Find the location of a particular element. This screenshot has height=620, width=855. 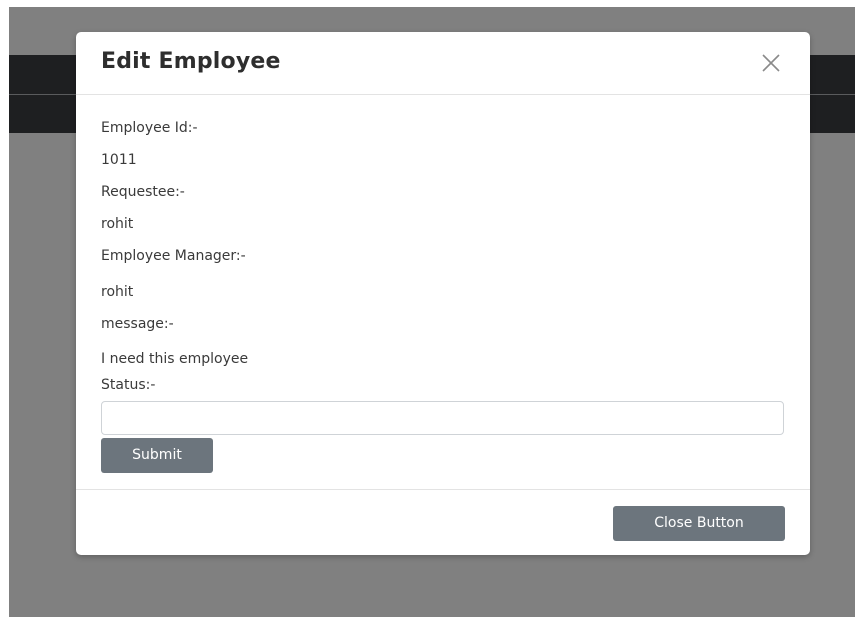

message-label: message:- is located at coordinates (137, 324).